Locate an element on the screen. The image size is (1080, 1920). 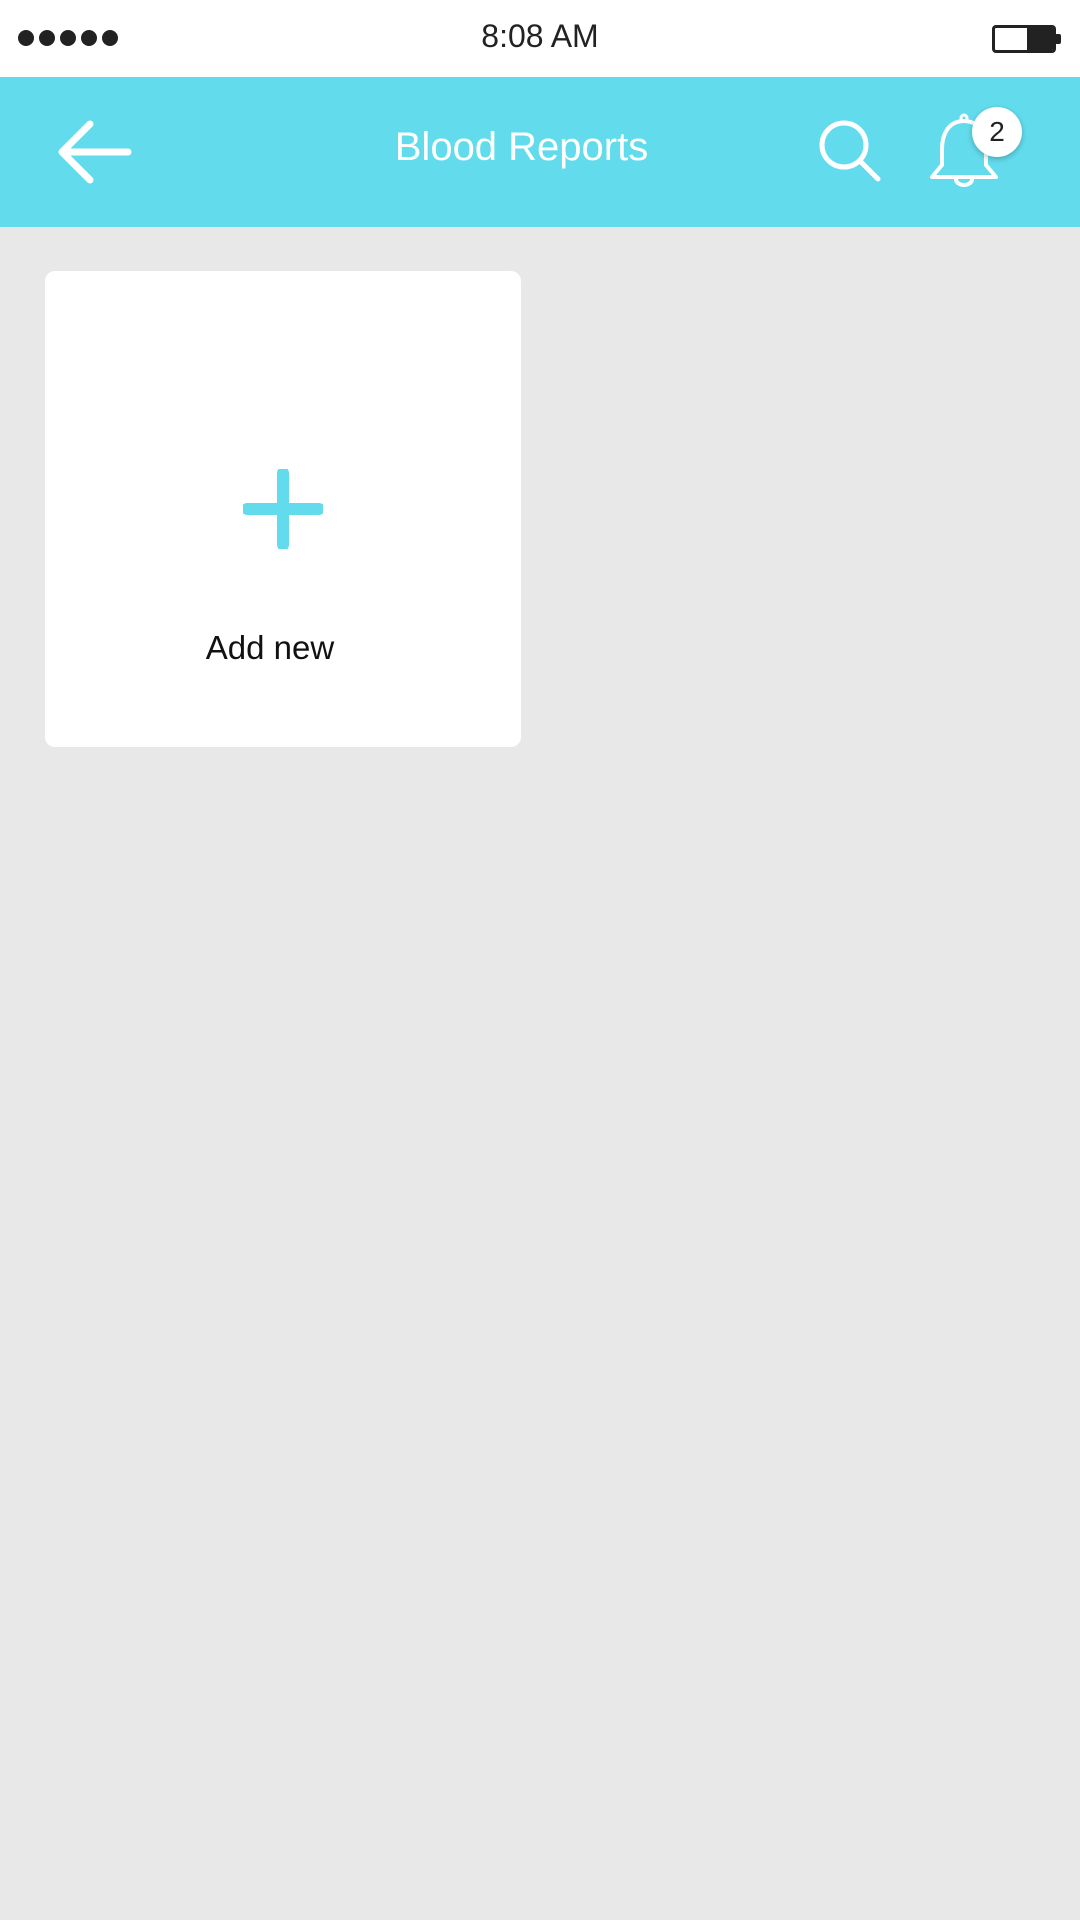
battery-cap is located at coordinates (1058, 39).